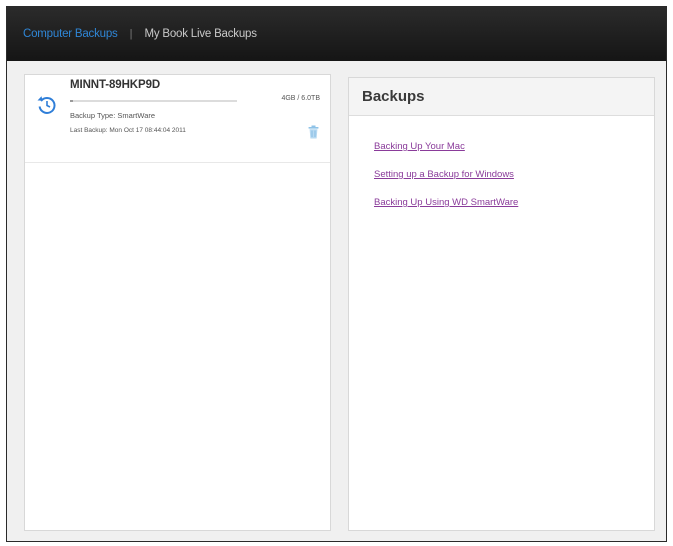 The image size is (673, 546). What do you see at coordinates (501, 97) in the screenshot?
I see `help-panel-header: Backups` at bounding box center [501, 97].